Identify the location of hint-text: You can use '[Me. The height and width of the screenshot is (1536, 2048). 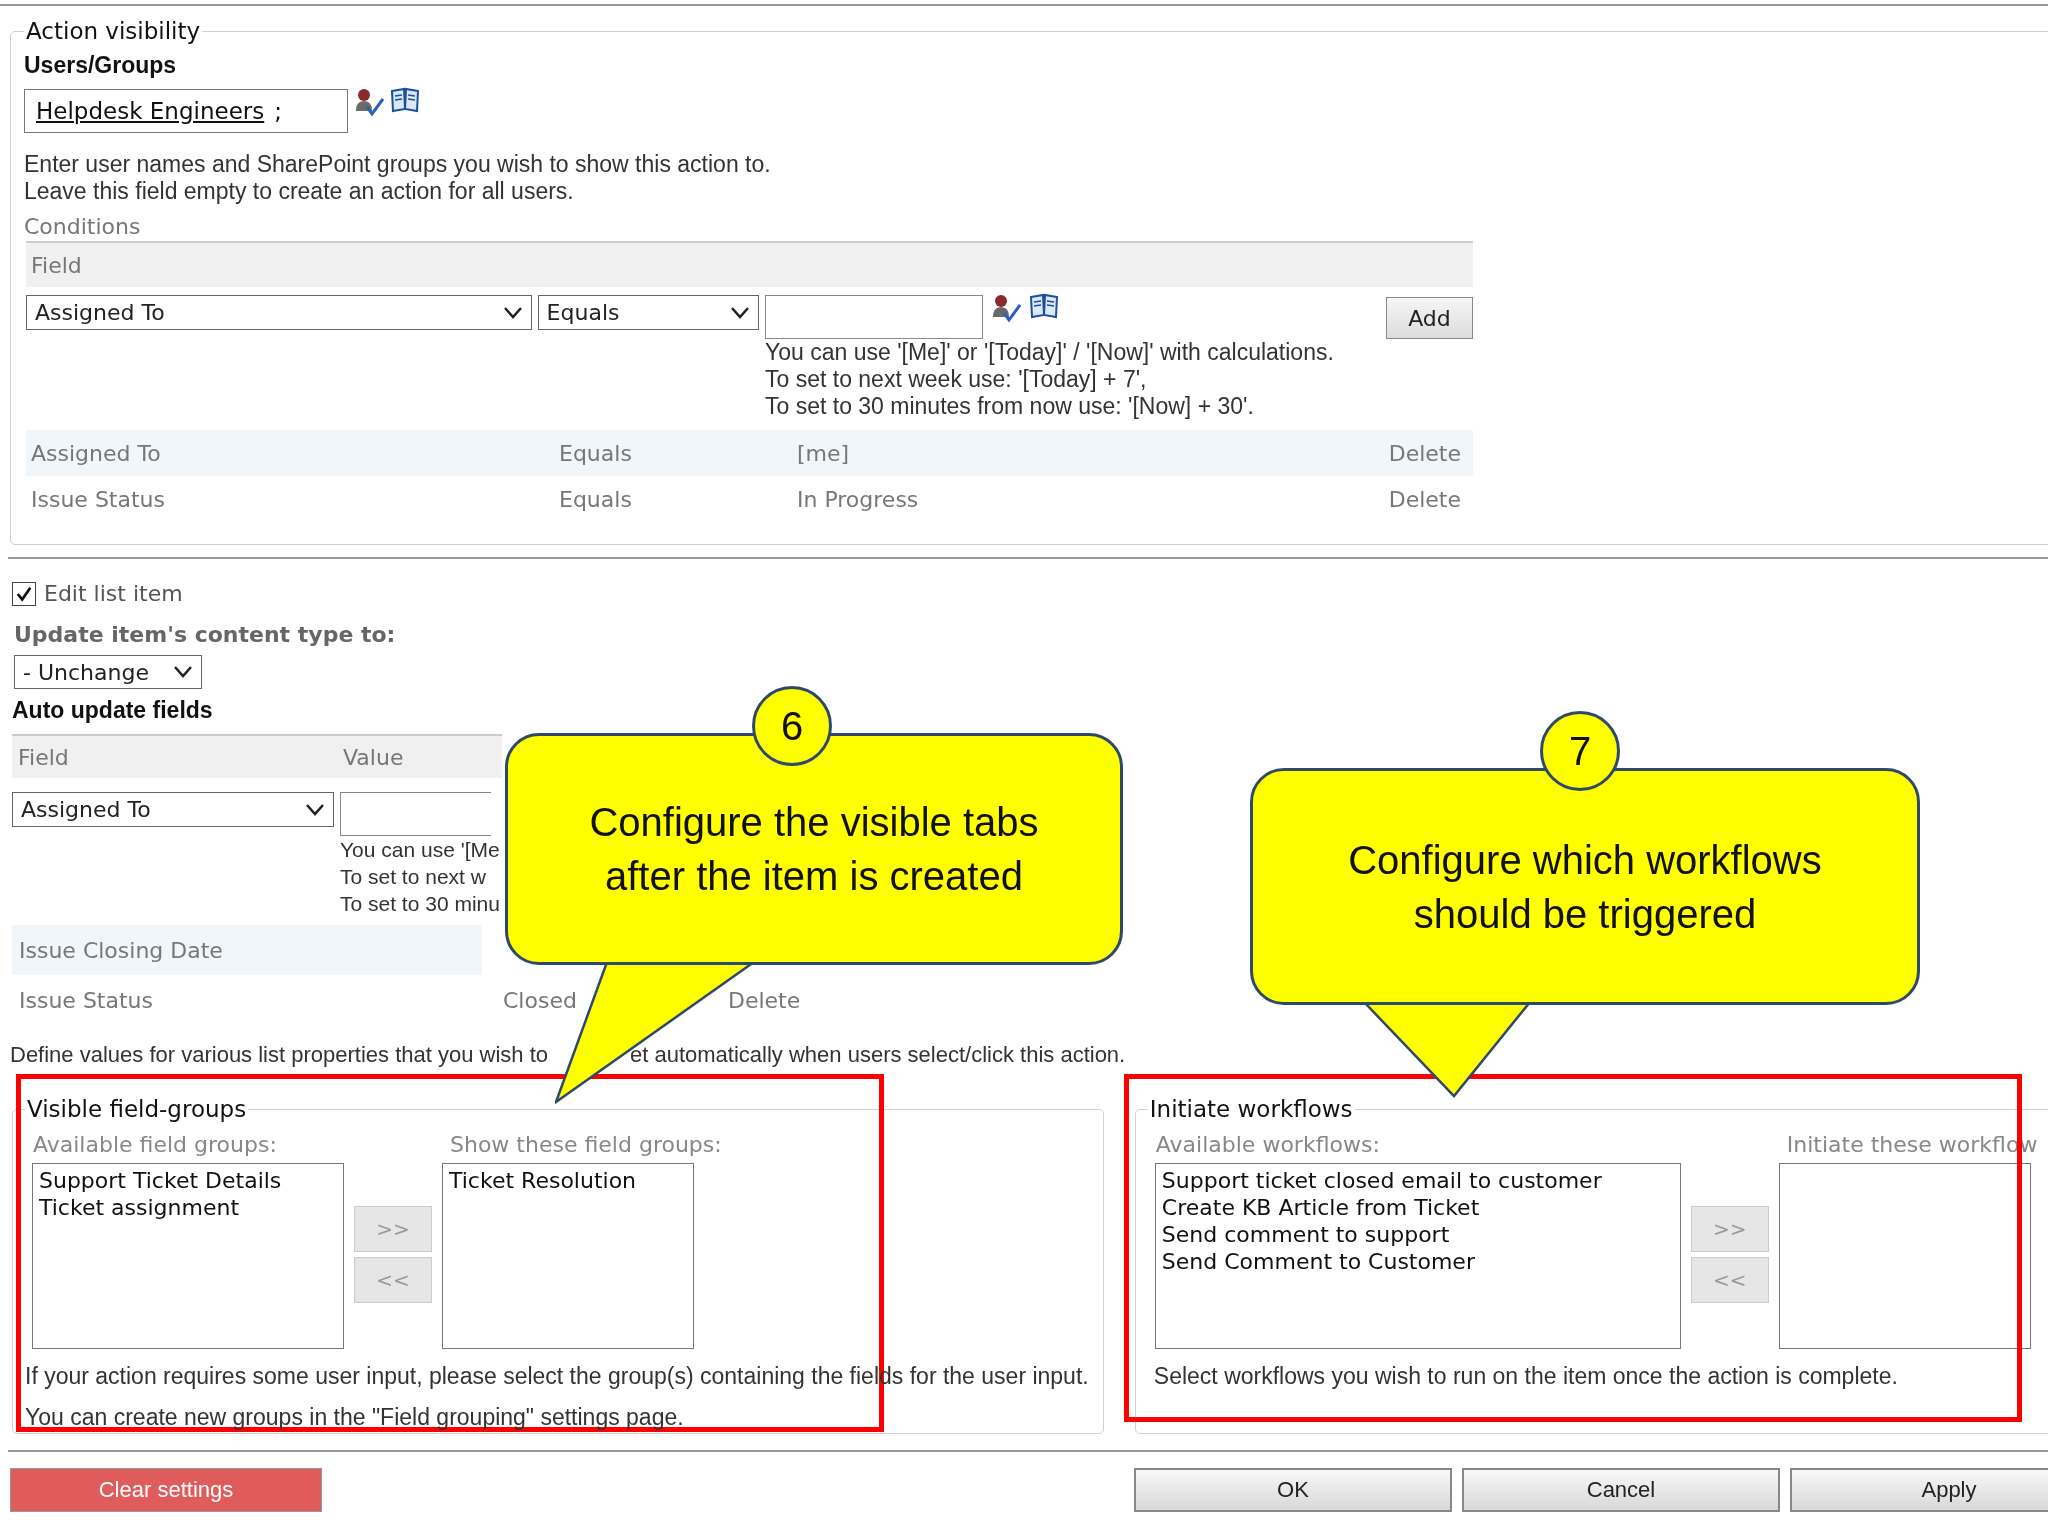
(420, 850).